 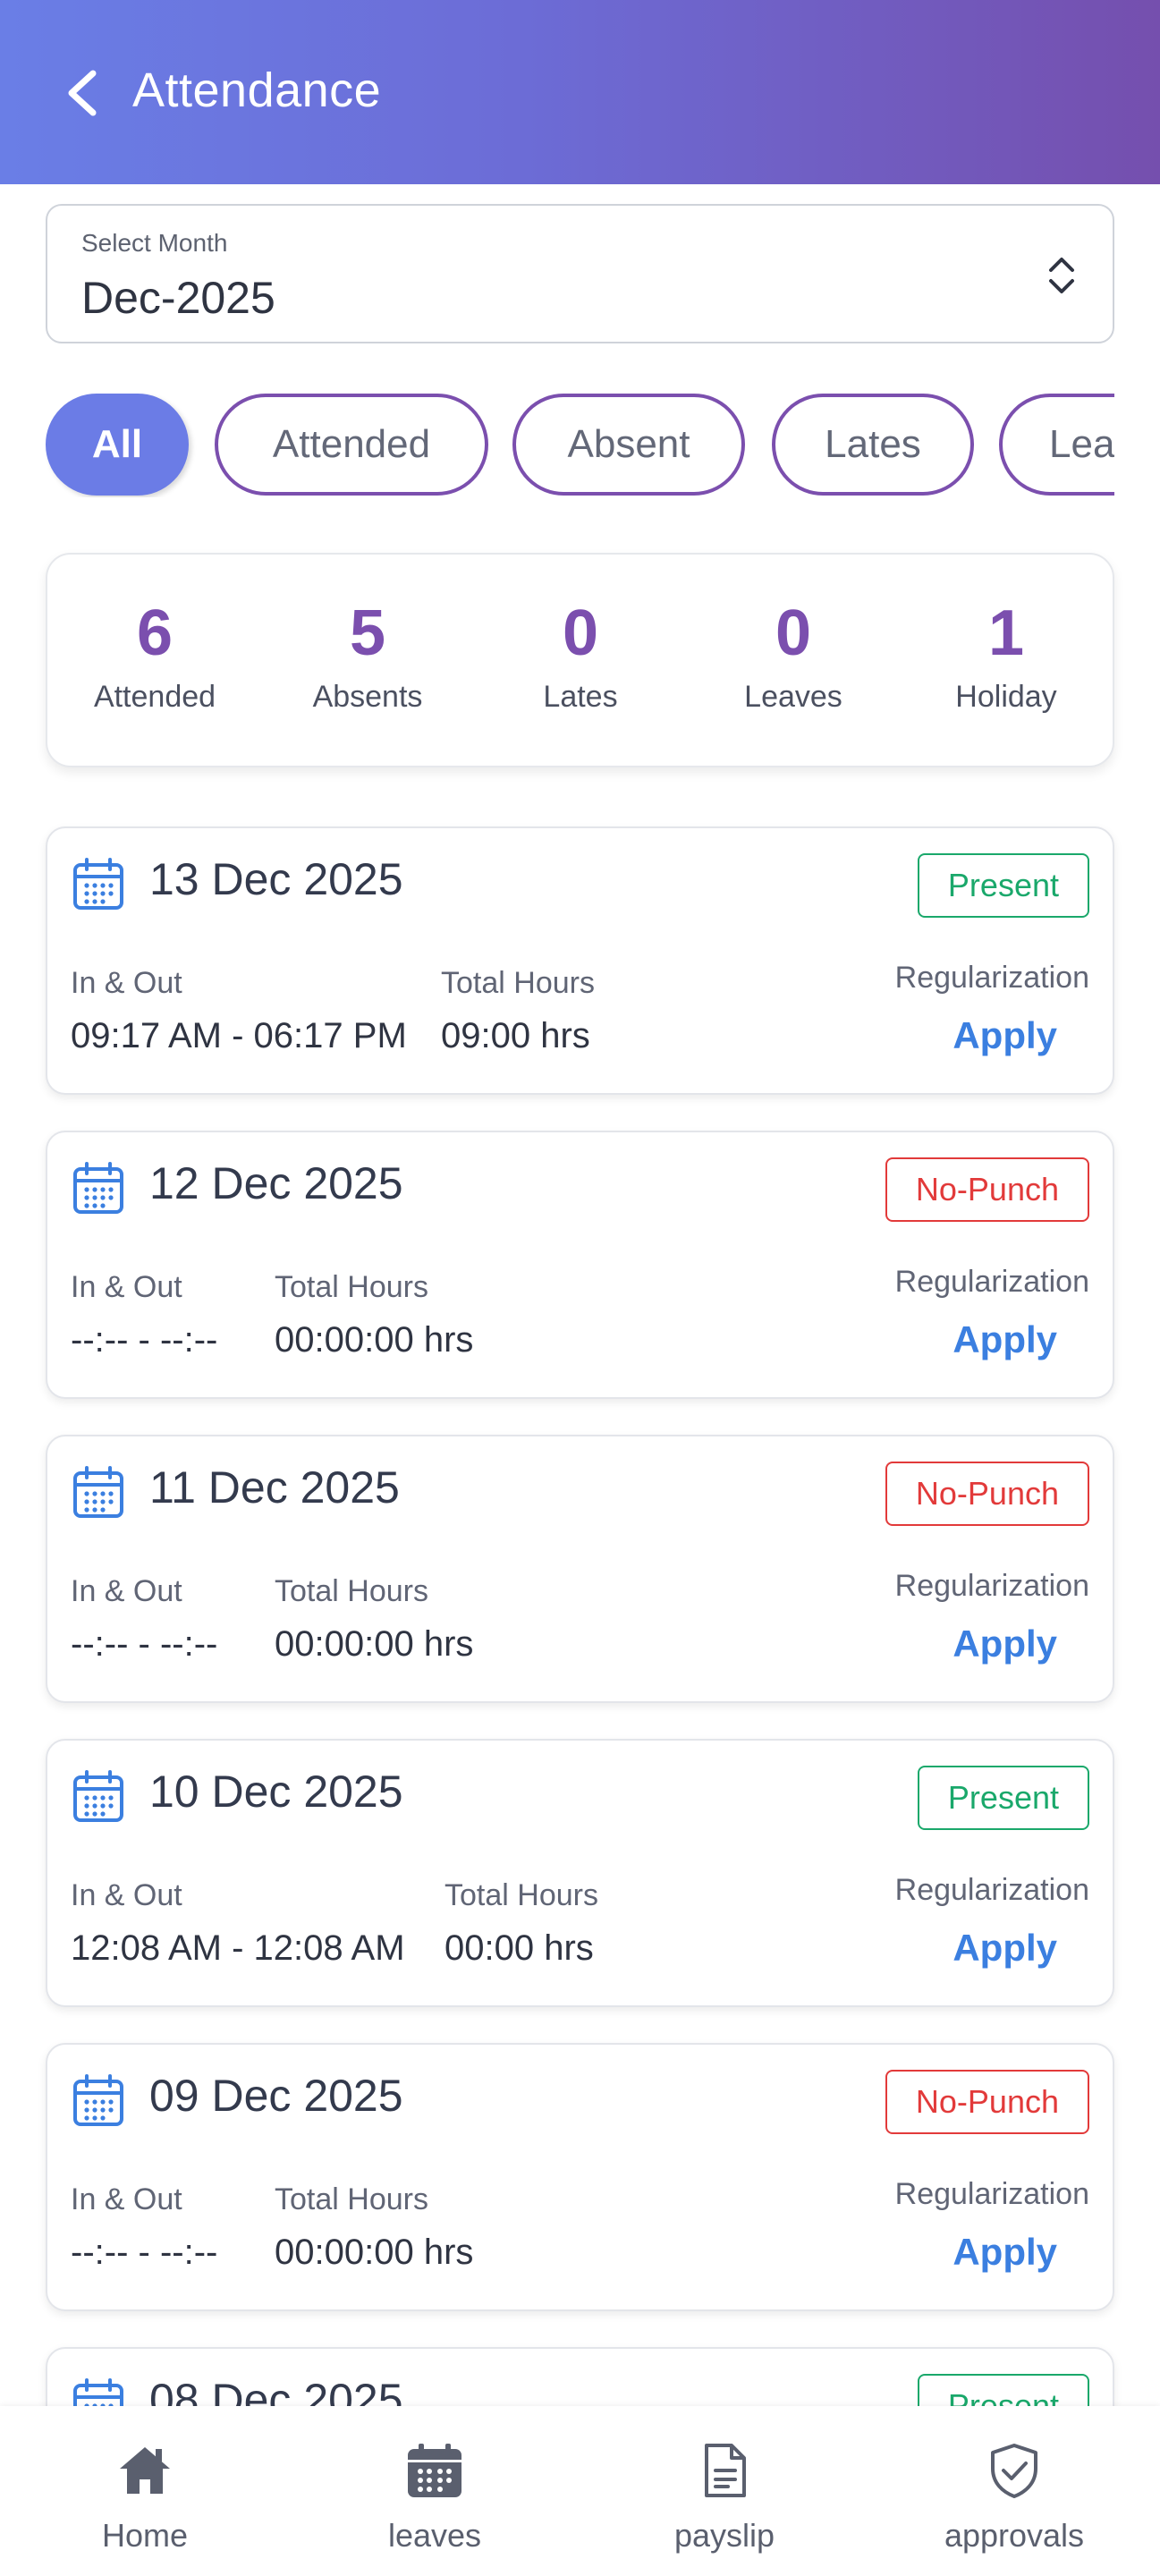 What do you see at coordinates (276, 879) in the screenshot?
I see `record-date: 13 Dec 2025` at bounding box center [276, 879].